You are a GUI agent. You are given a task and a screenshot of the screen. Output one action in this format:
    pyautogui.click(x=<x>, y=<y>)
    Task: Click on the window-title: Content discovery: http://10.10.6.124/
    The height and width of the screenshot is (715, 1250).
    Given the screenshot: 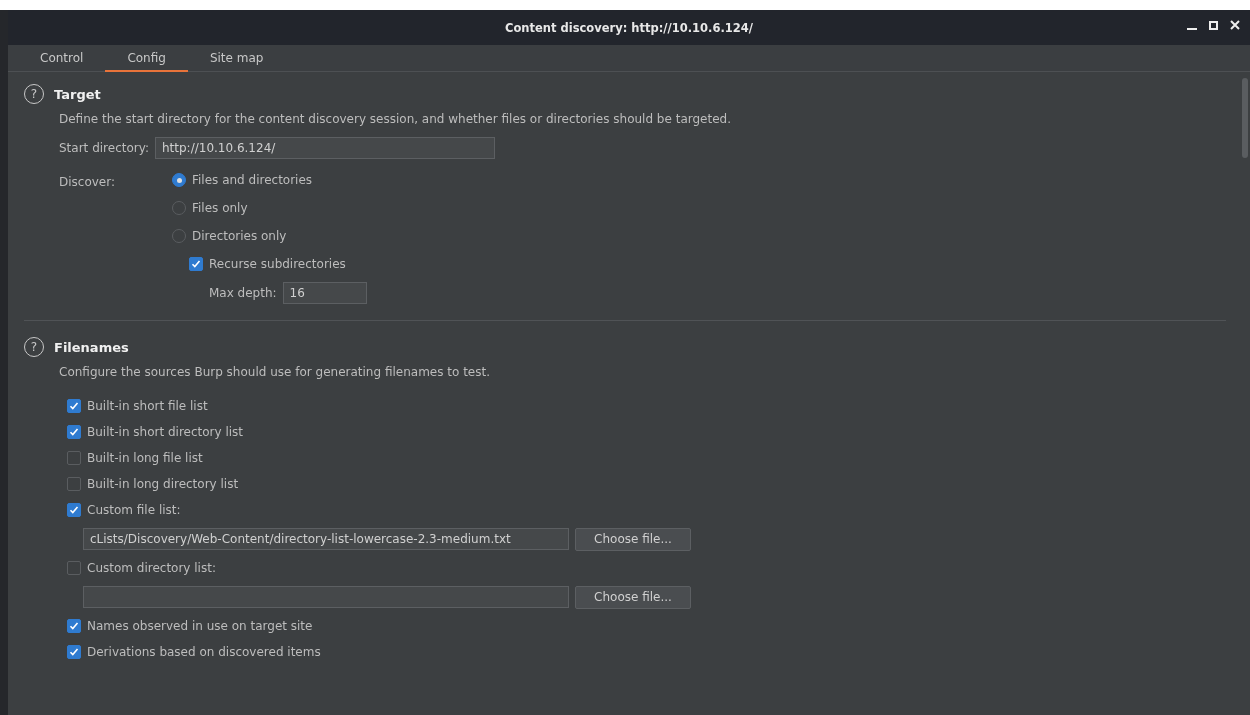 What is the action you would take?
    pyautogui.click(x=629, y=27)
    